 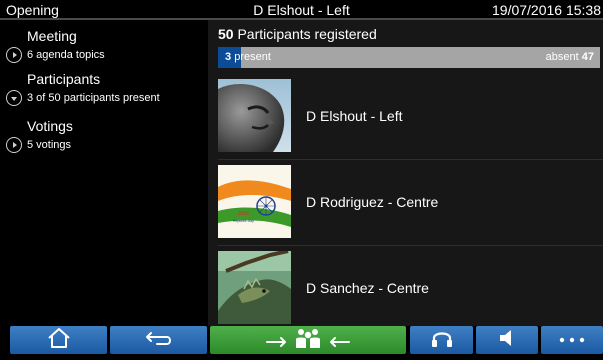 What do you see at coordinates (93, 98) in the screenshot?
I see `menu-item-subtitle: 3 of 50 participants present` at bounding box center [93, 98].